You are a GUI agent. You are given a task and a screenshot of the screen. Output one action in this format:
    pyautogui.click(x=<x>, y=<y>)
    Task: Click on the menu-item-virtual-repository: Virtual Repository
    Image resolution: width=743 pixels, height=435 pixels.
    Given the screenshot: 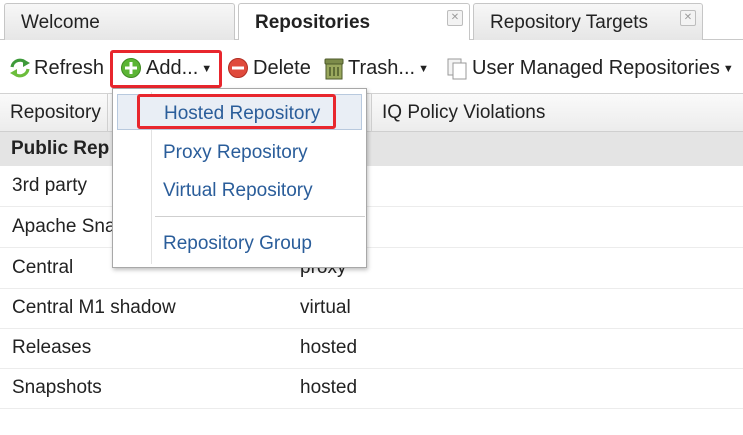 What is the action you would take?
    pyautogui.click(x=239, y=190)
    